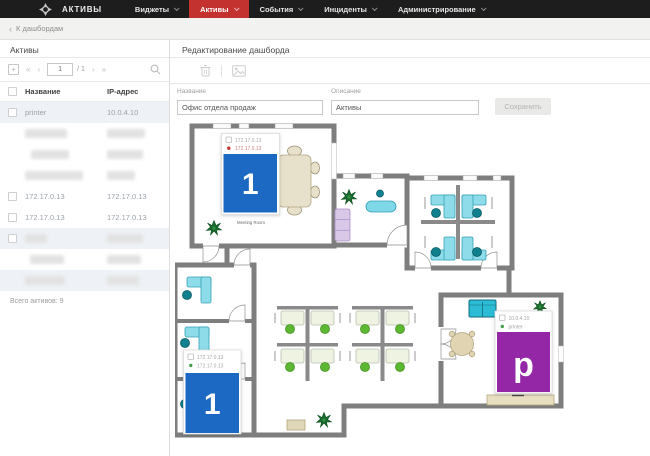 The image size is (650, 456). What do you see at coordinates (81, 69) in the screenshot?
I see `page-total-label: / 1` at bounding box center [81, 69].